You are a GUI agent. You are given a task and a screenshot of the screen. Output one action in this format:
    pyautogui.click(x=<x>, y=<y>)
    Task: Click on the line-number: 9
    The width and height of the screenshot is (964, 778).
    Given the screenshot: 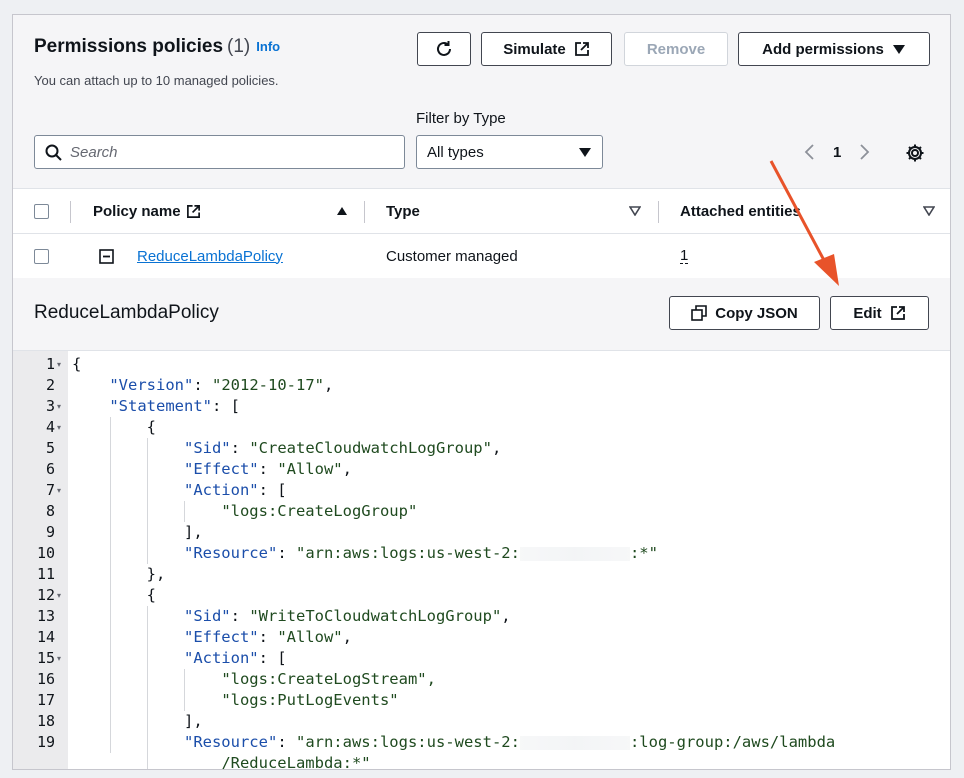 What is the action you would take?
    pyautogui.click(x=50, y=532)
    